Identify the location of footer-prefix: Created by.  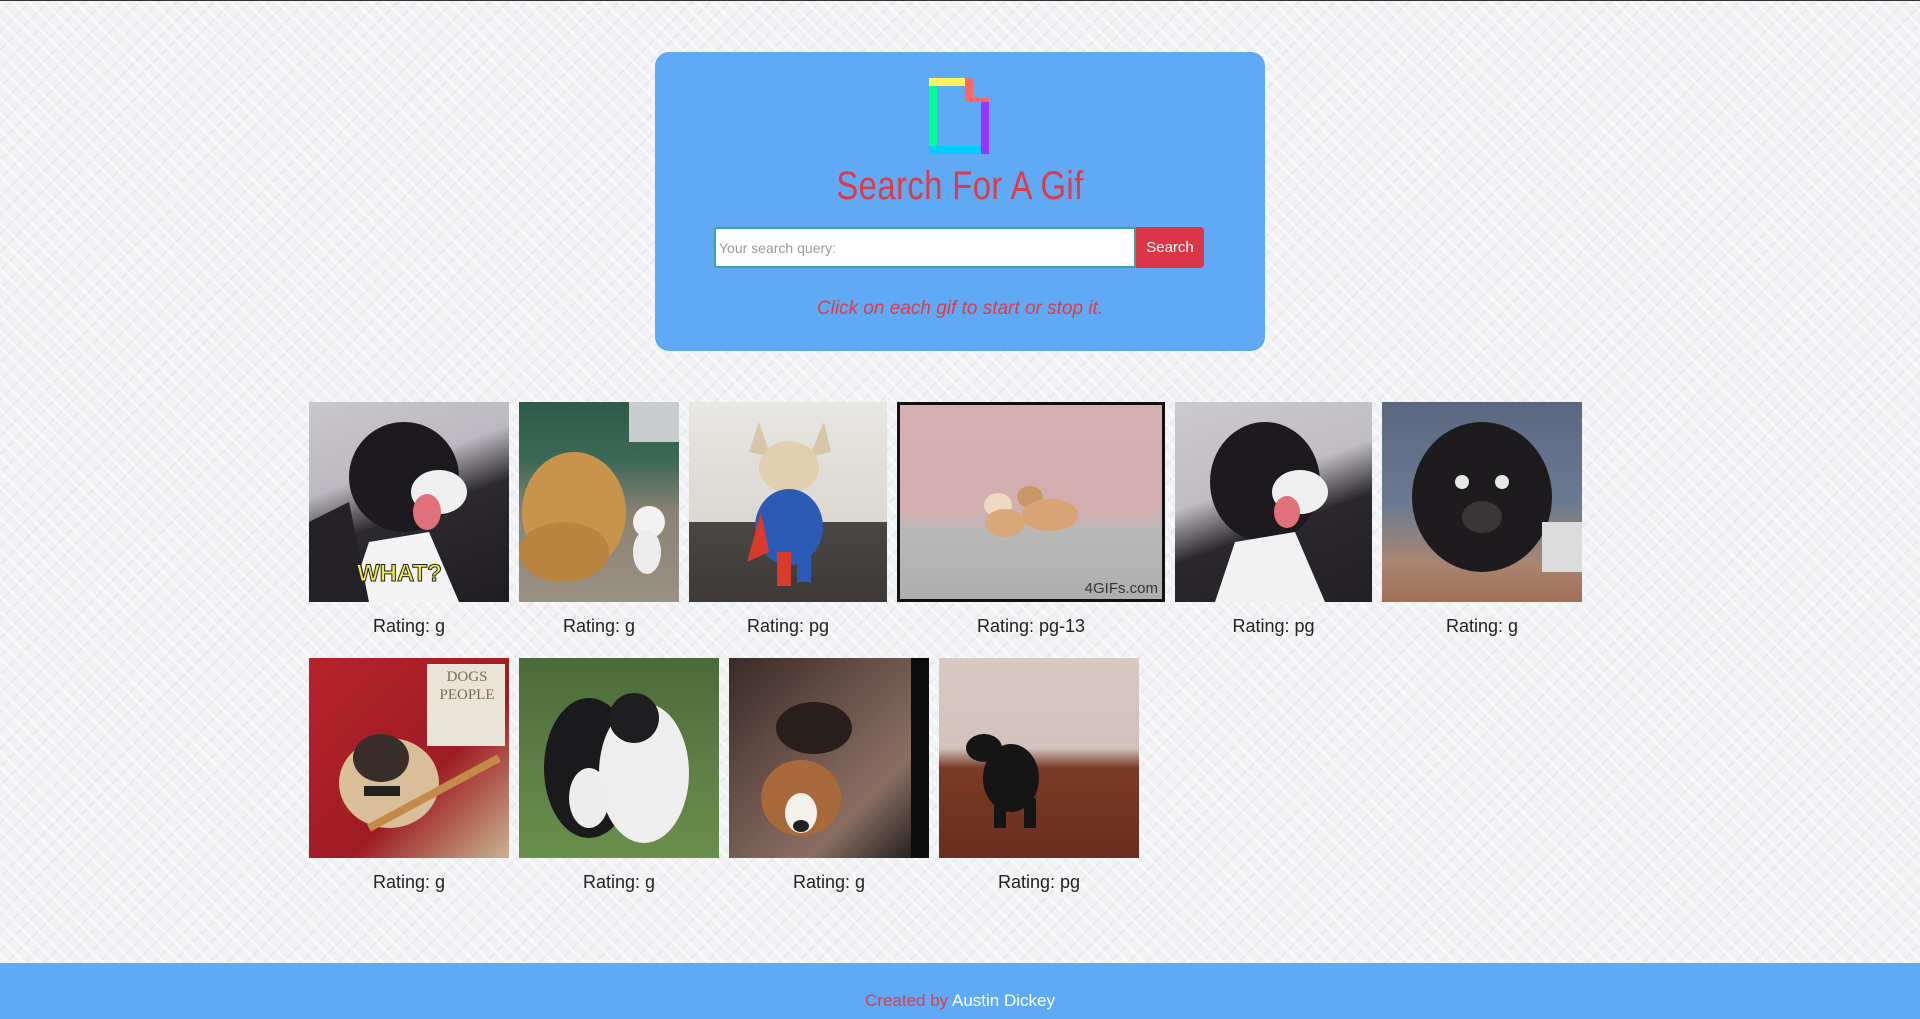
(907, 1000).